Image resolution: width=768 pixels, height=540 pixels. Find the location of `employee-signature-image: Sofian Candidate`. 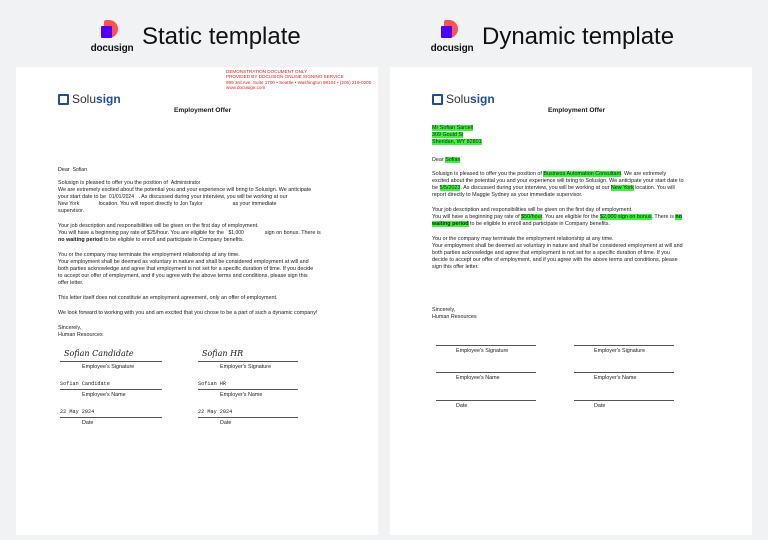

employee-signature-image: Sofian Candidate is located at coordinates (99, 353).